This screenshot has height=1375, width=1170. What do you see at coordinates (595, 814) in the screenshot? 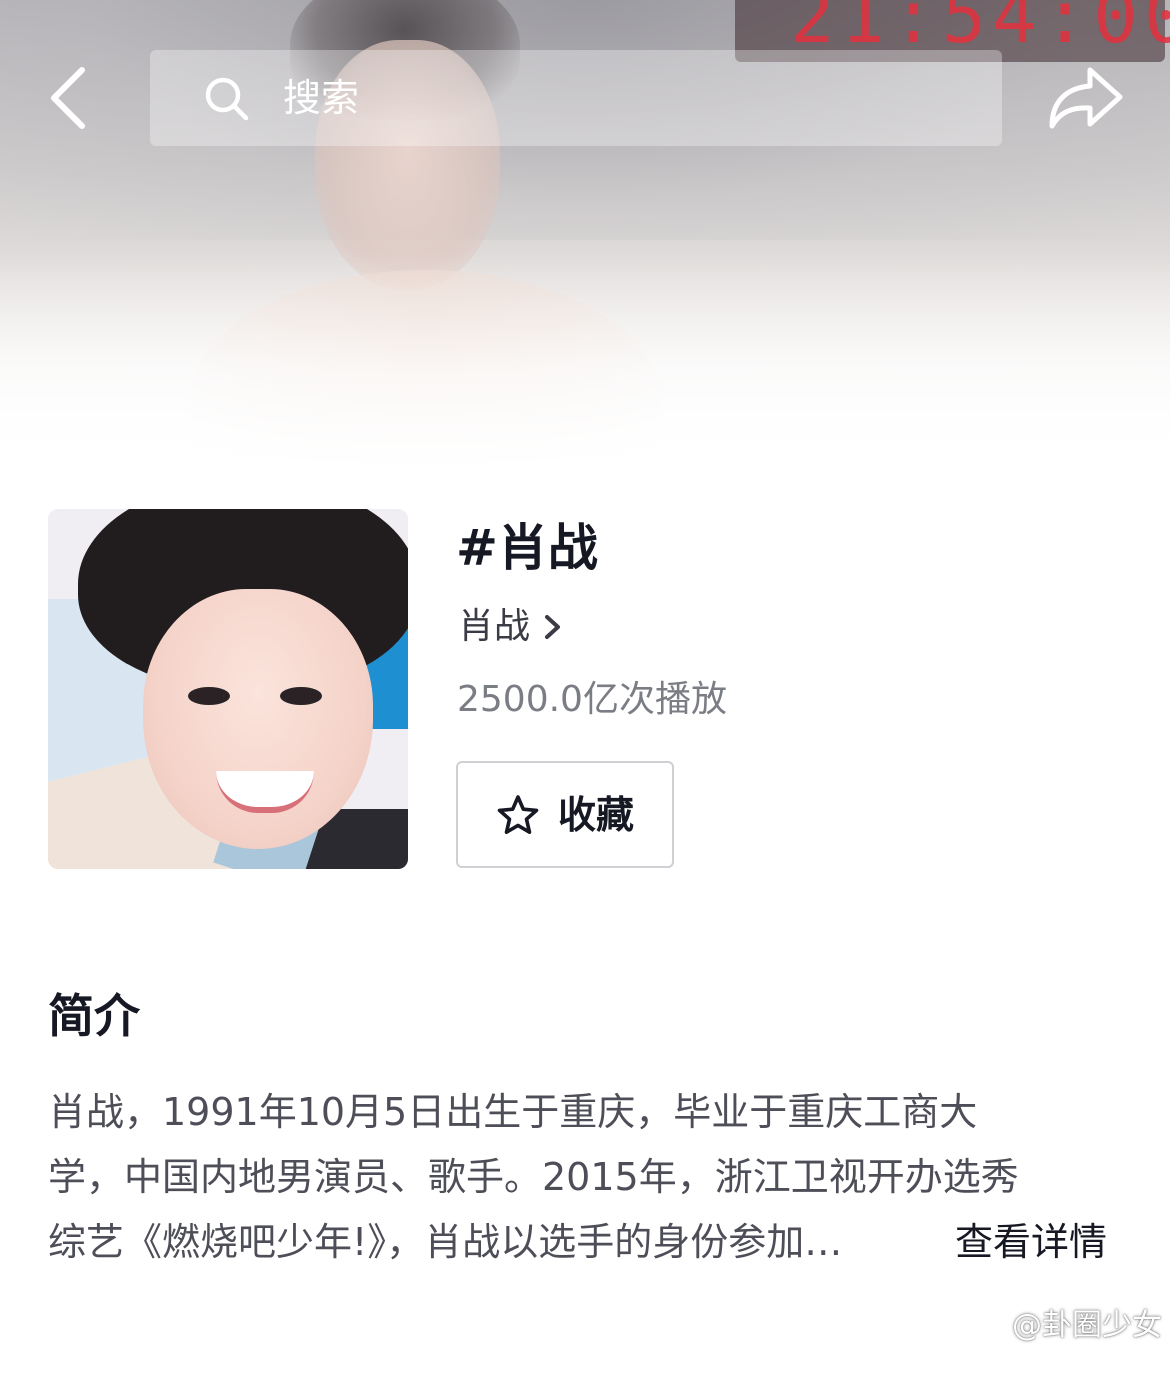
I see `favorite-label: 收藏` at bounding box center [595, 814].